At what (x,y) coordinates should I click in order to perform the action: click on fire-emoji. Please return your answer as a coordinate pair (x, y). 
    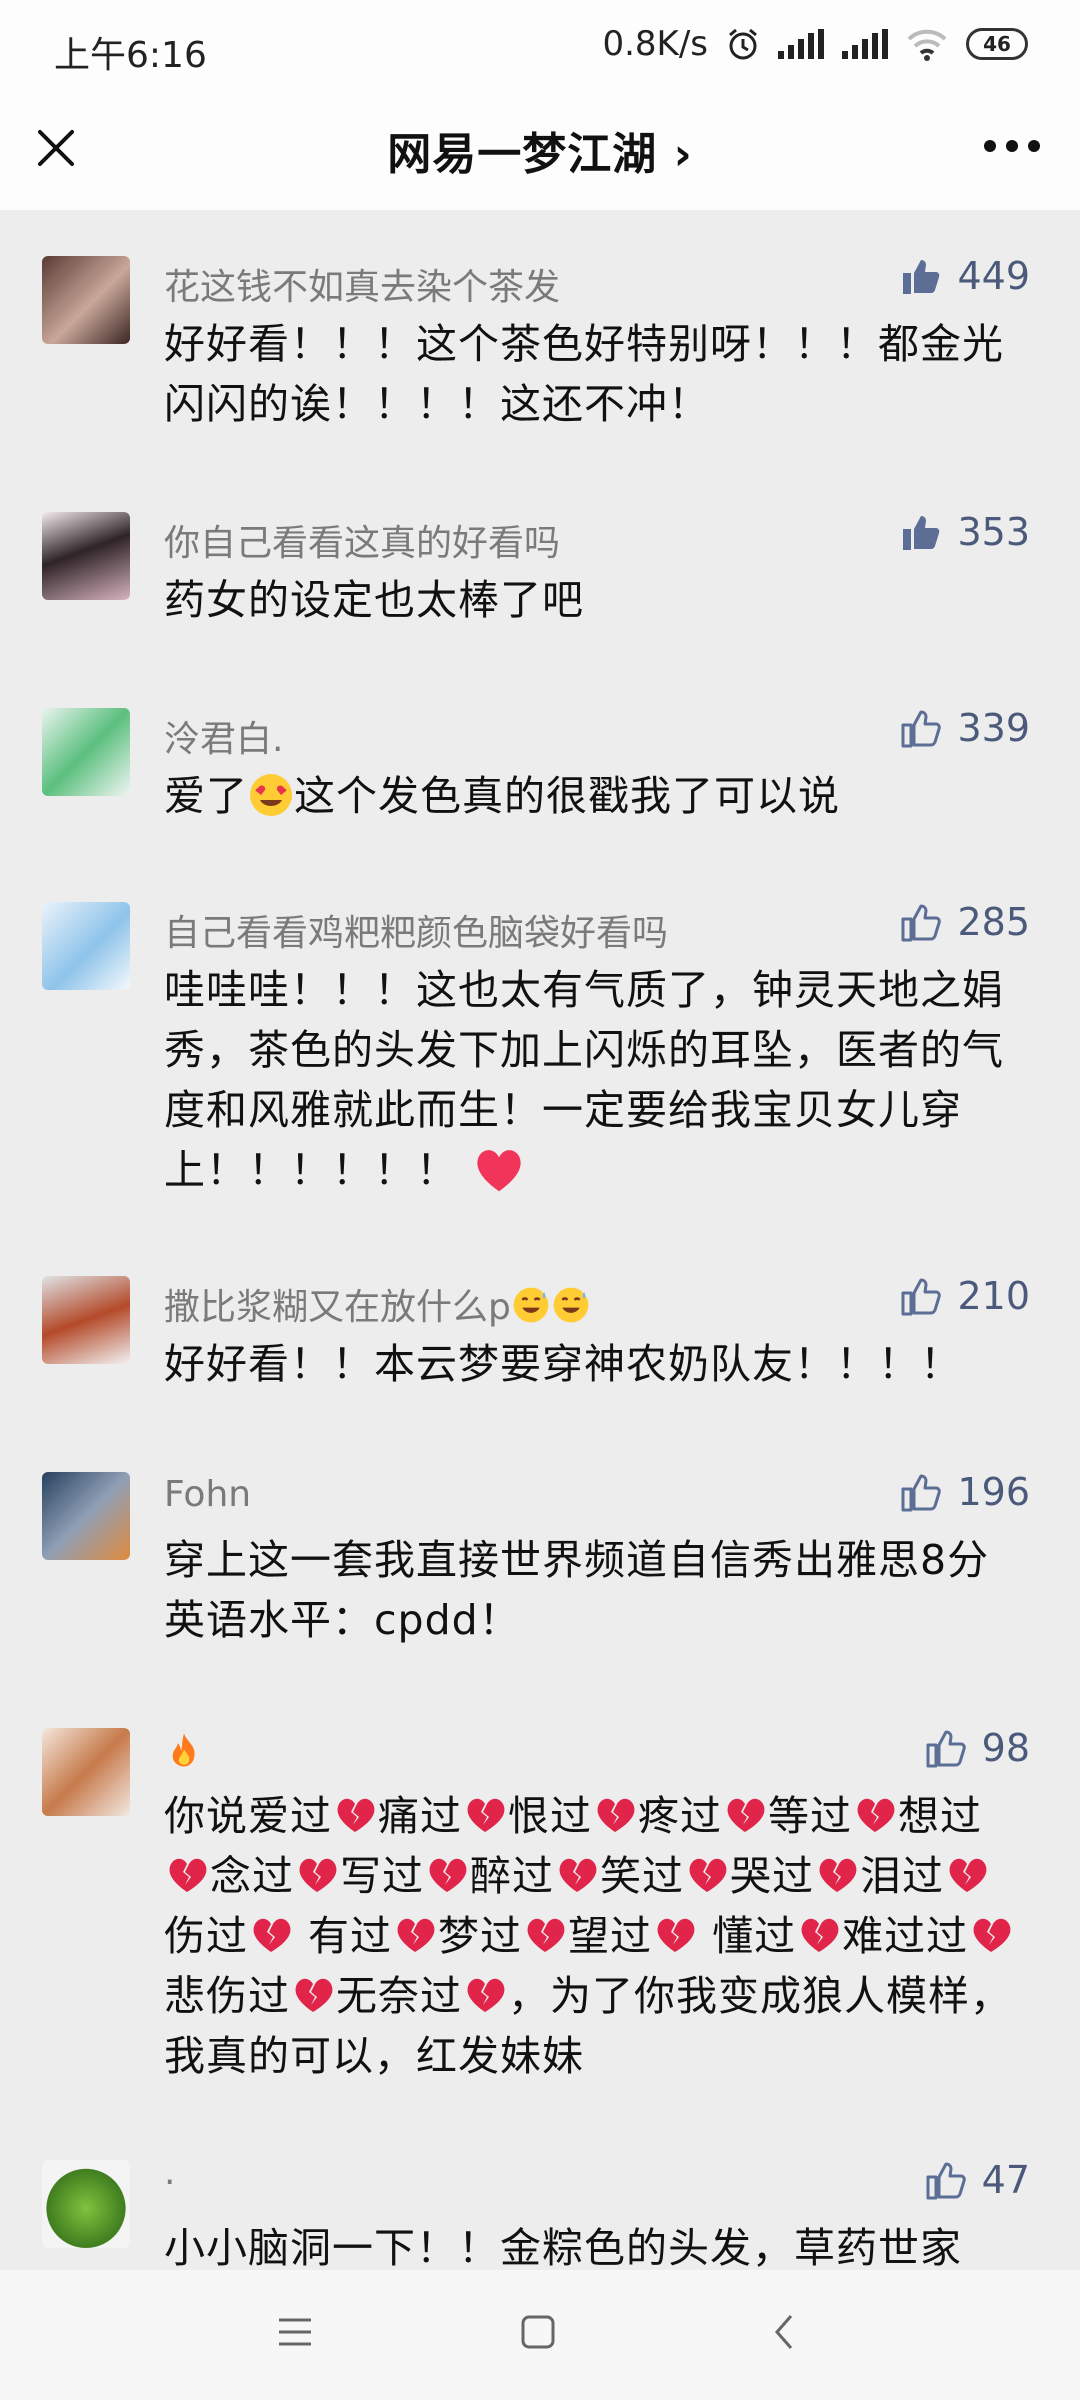
    Looking at the image, I should click on (183, 1750).